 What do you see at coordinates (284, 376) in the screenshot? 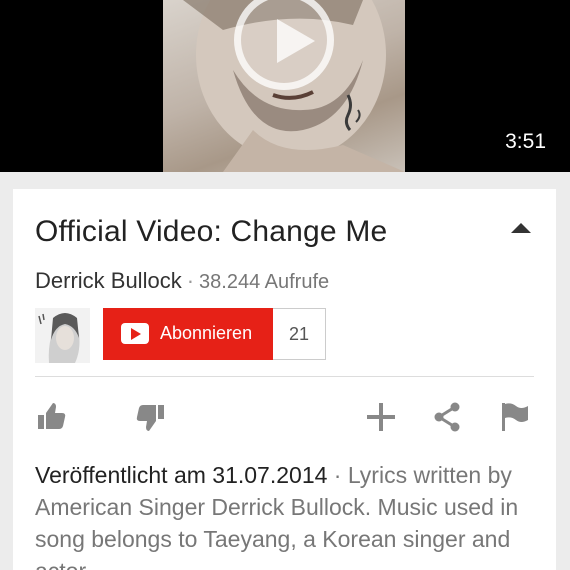
I see `divider` at bounding box center [284, 376].